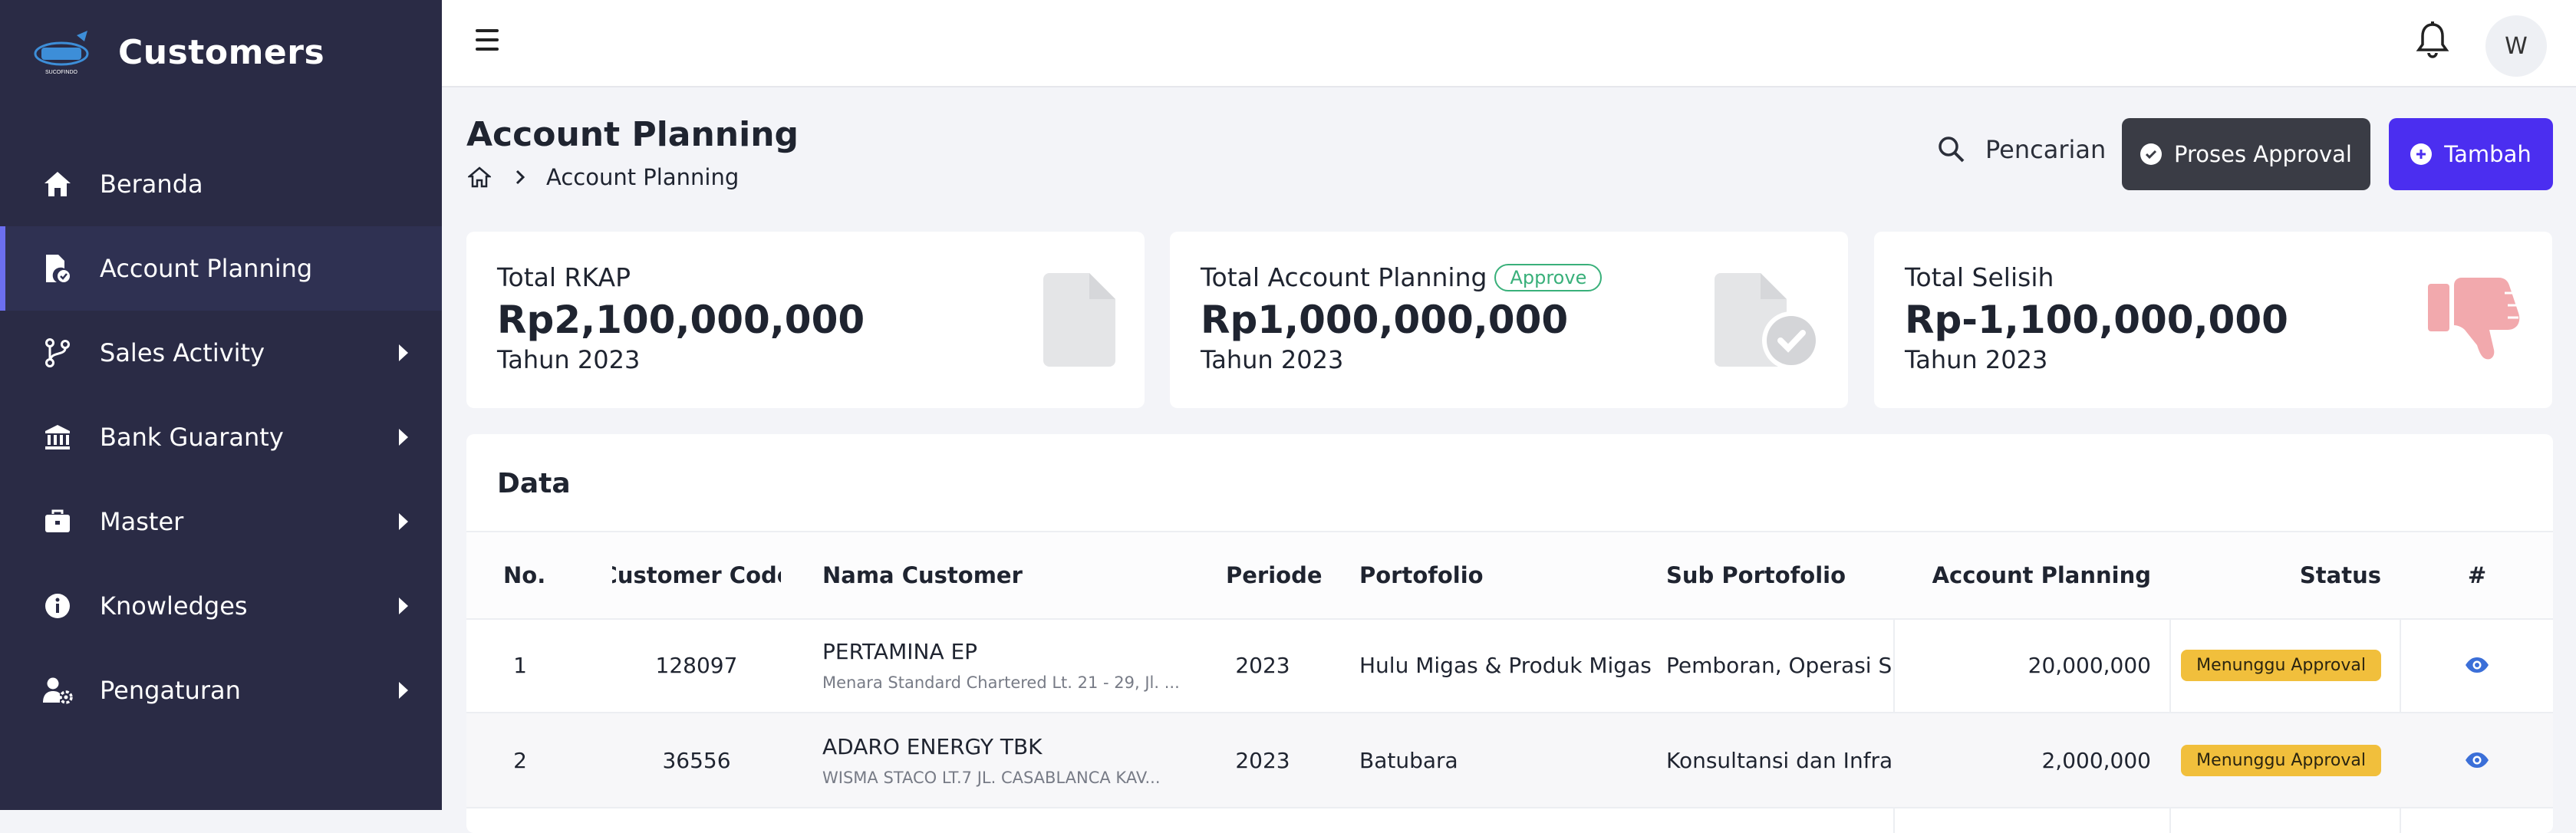  What do you see at coordinates (2263, 154) in the screenshot?
I see `proses-approval-label: Proses Approval` at bounding box center [2263, 154].